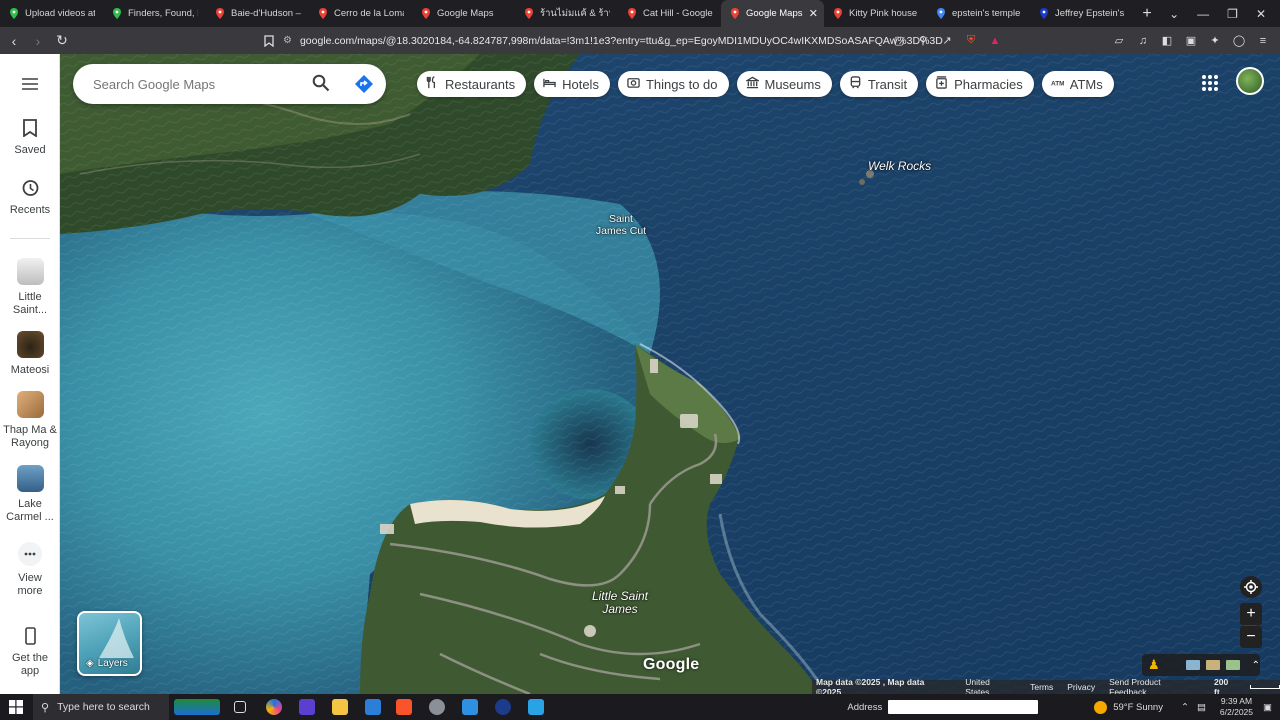 Image resolution: width=1280 pixels, height=720 pixels. What do you see at coordinates (38, 41) in the screenshot?
I see `forward-icon: ›` at bounding box center [38, 41].